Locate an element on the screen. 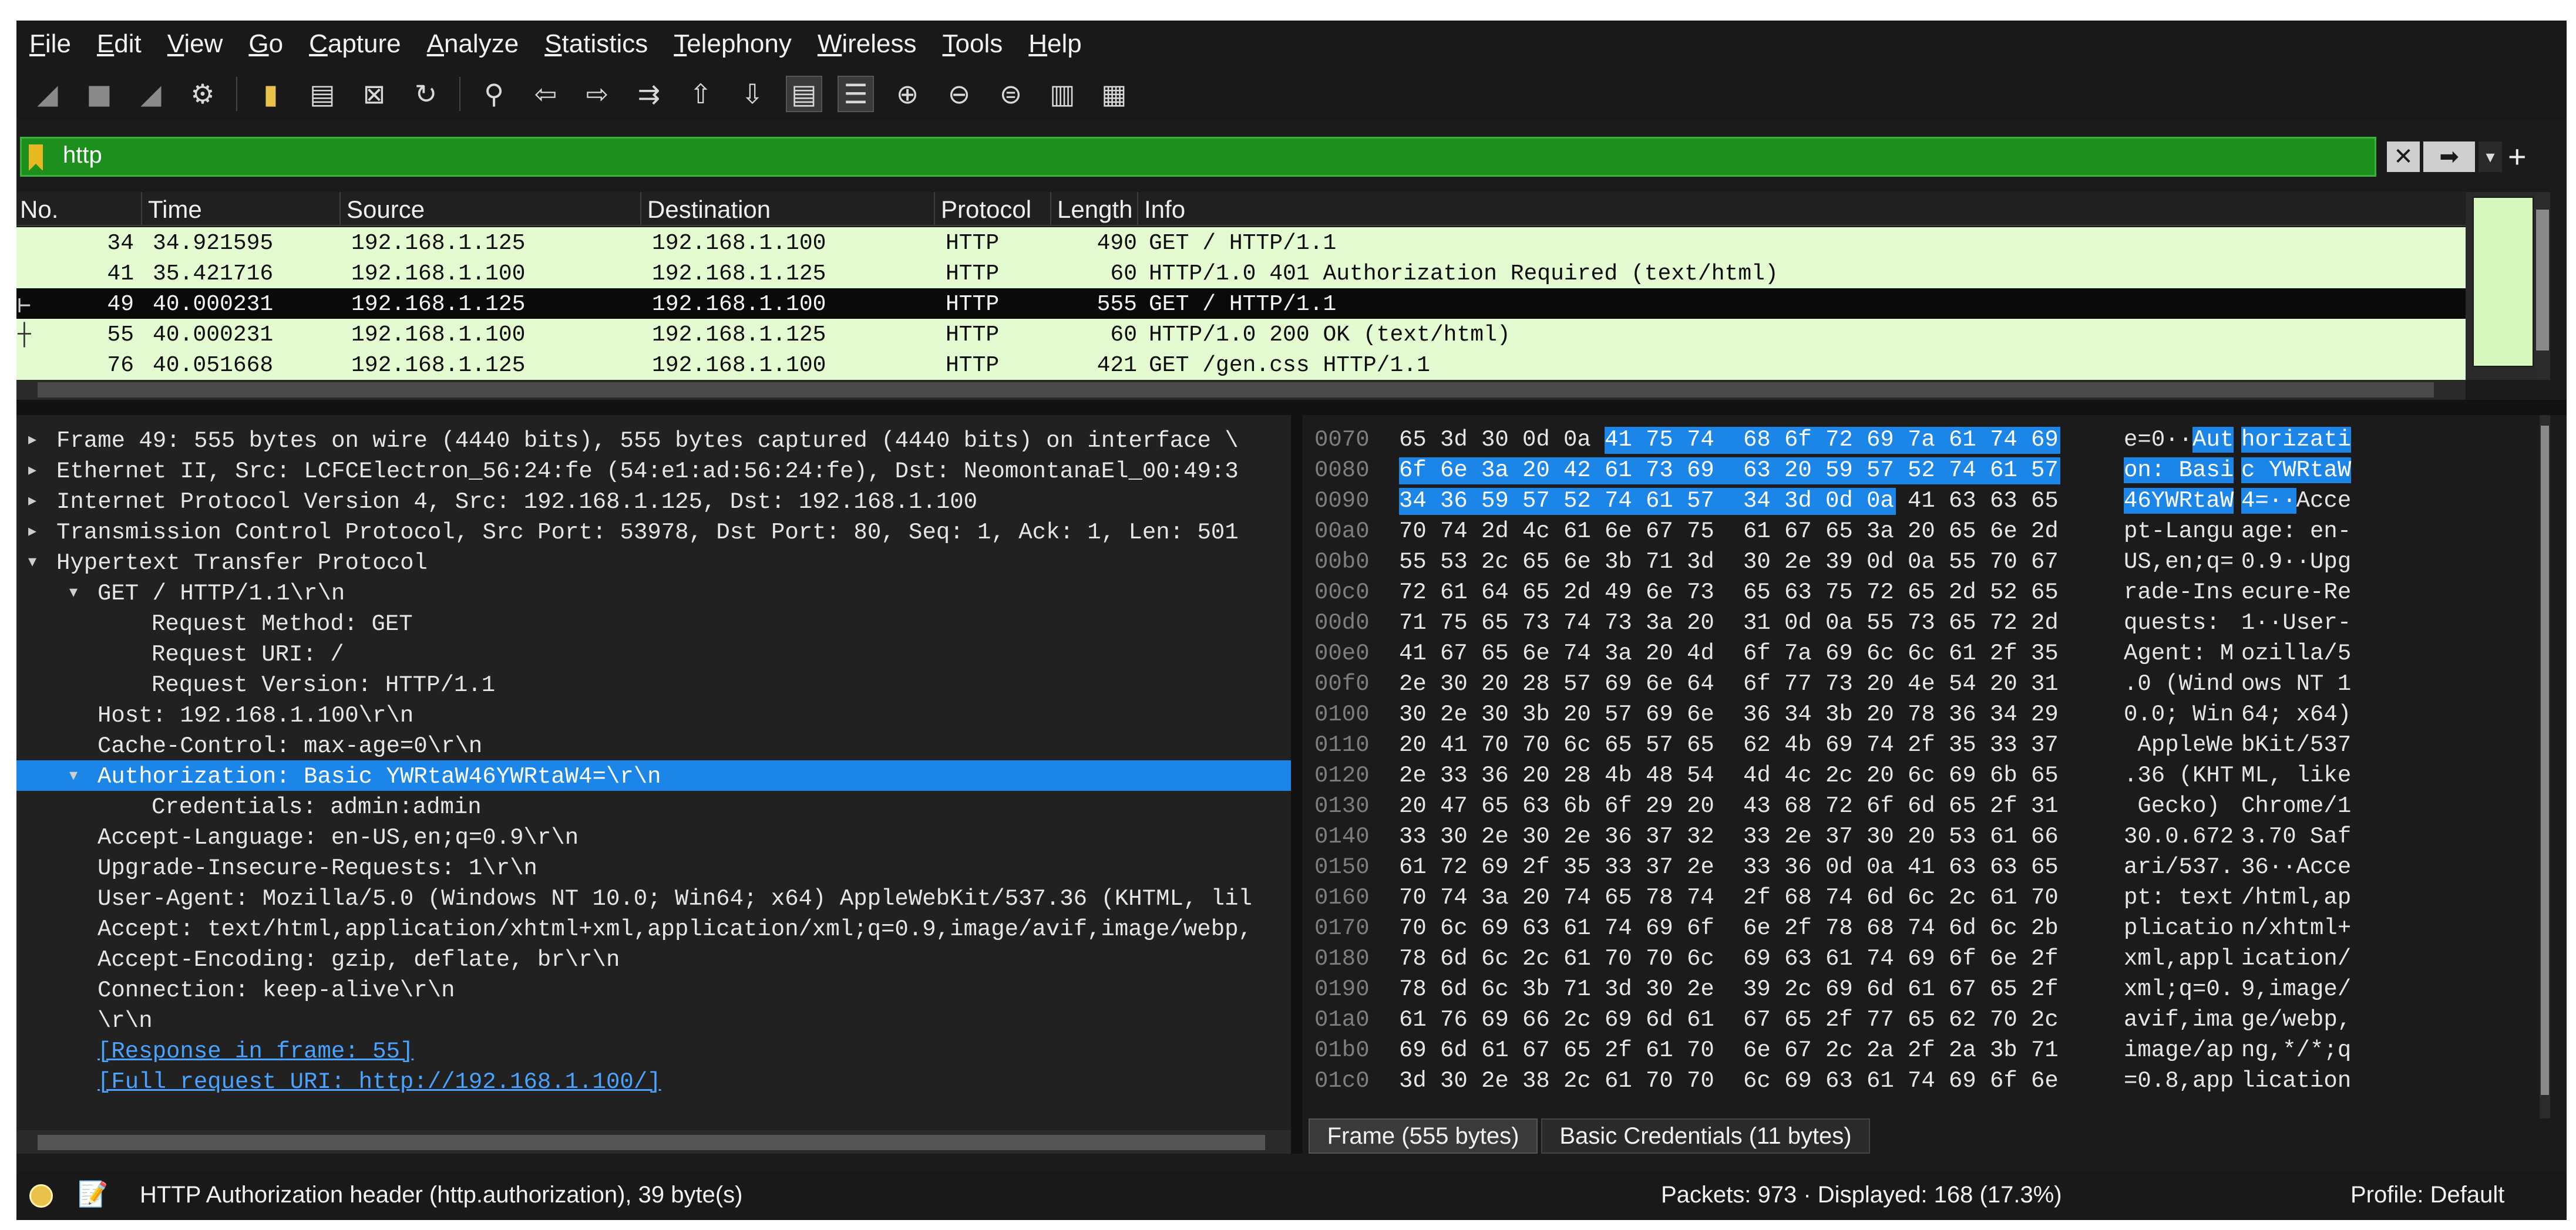 The height and width of the screenshot is (1230, 2576). hex-byte: 74 is located at coordinates (1970, 470).